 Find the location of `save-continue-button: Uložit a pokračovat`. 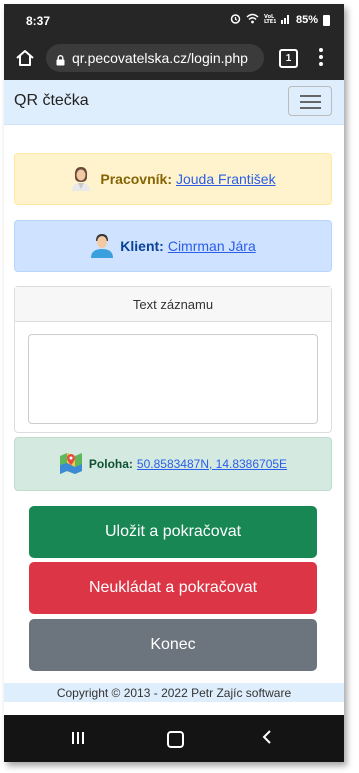

save-continue-button: Uložit a pokračovat is located at coordinates (173, 532).